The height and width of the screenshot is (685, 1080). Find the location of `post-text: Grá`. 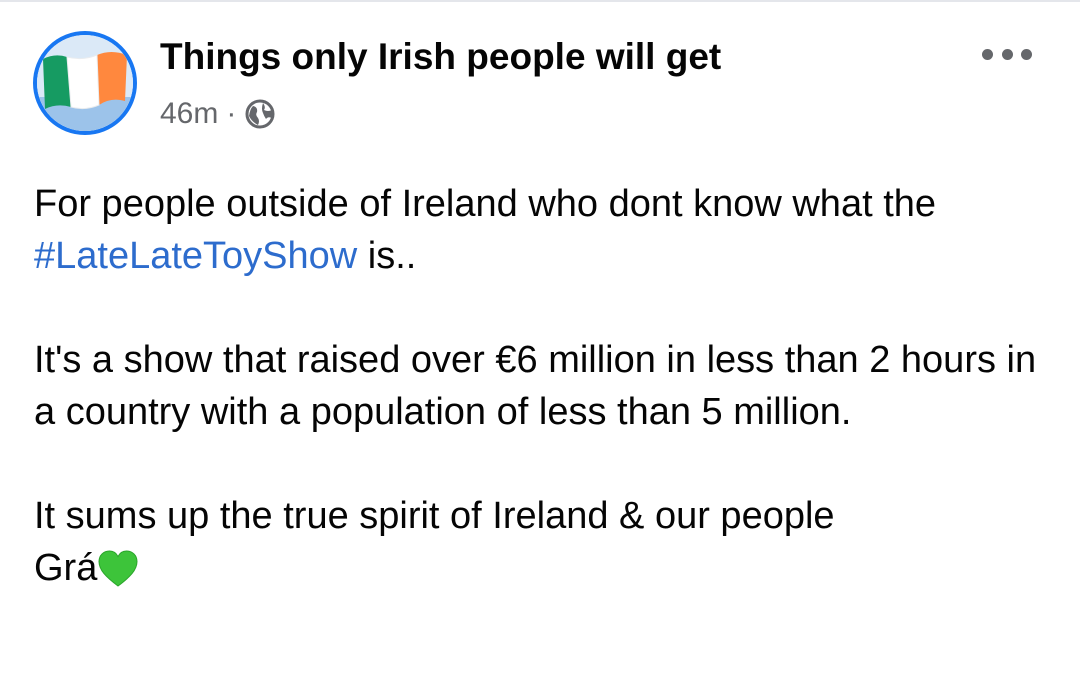

post-text: Grá is located at coordinates (66, 568).